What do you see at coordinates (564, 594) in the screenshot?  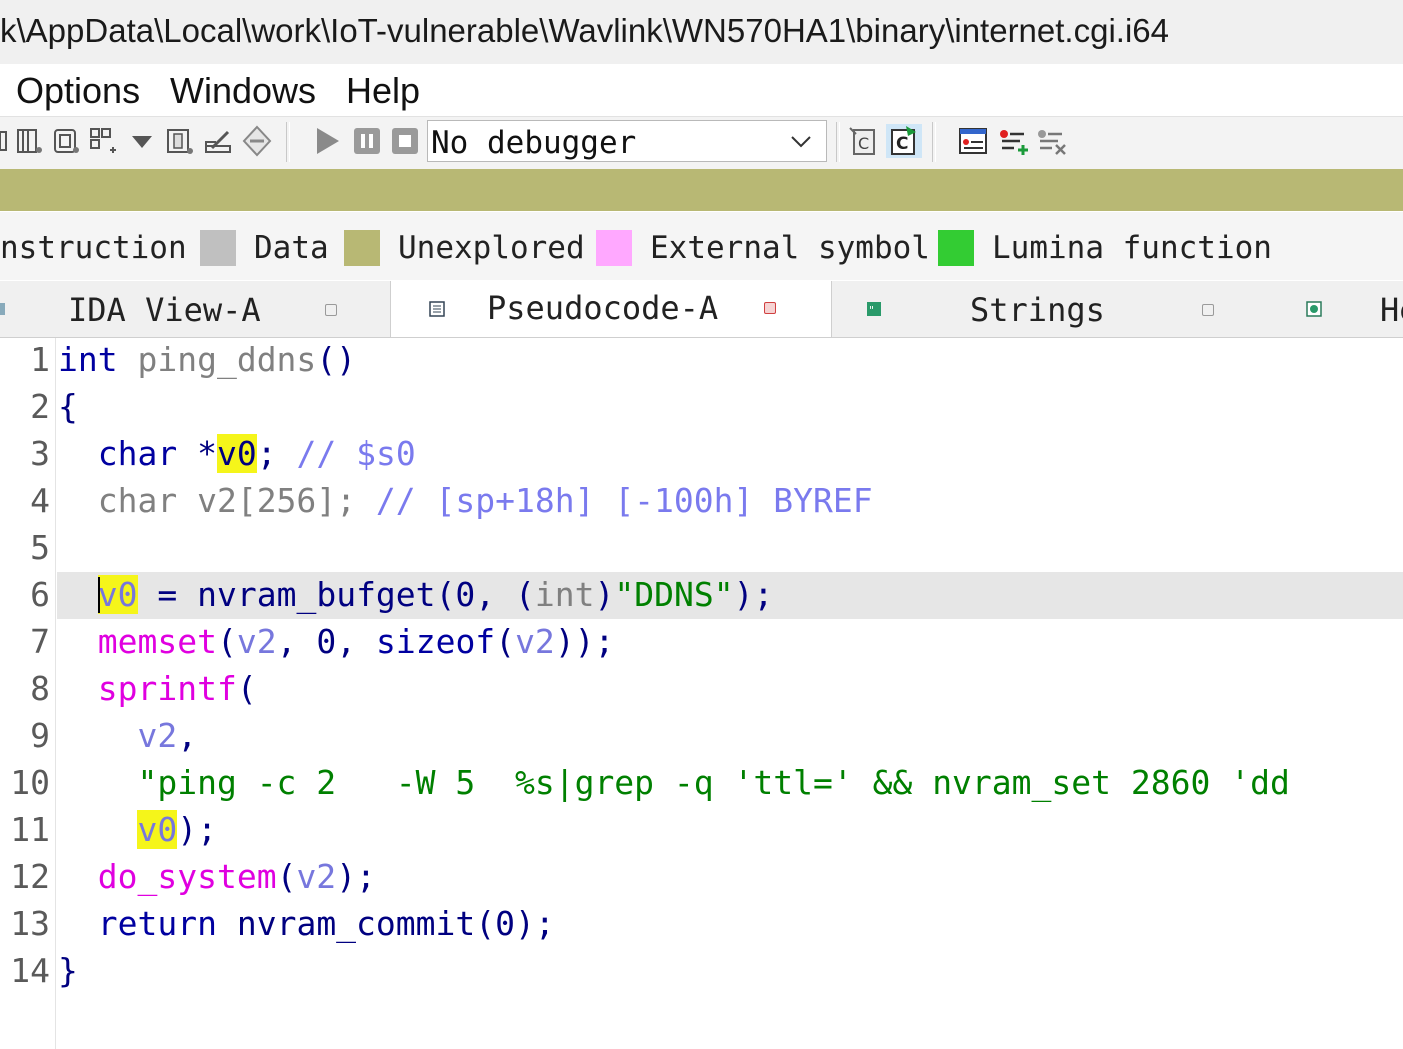 I see `code-cast-type: int` at bounding box center [564, 594].